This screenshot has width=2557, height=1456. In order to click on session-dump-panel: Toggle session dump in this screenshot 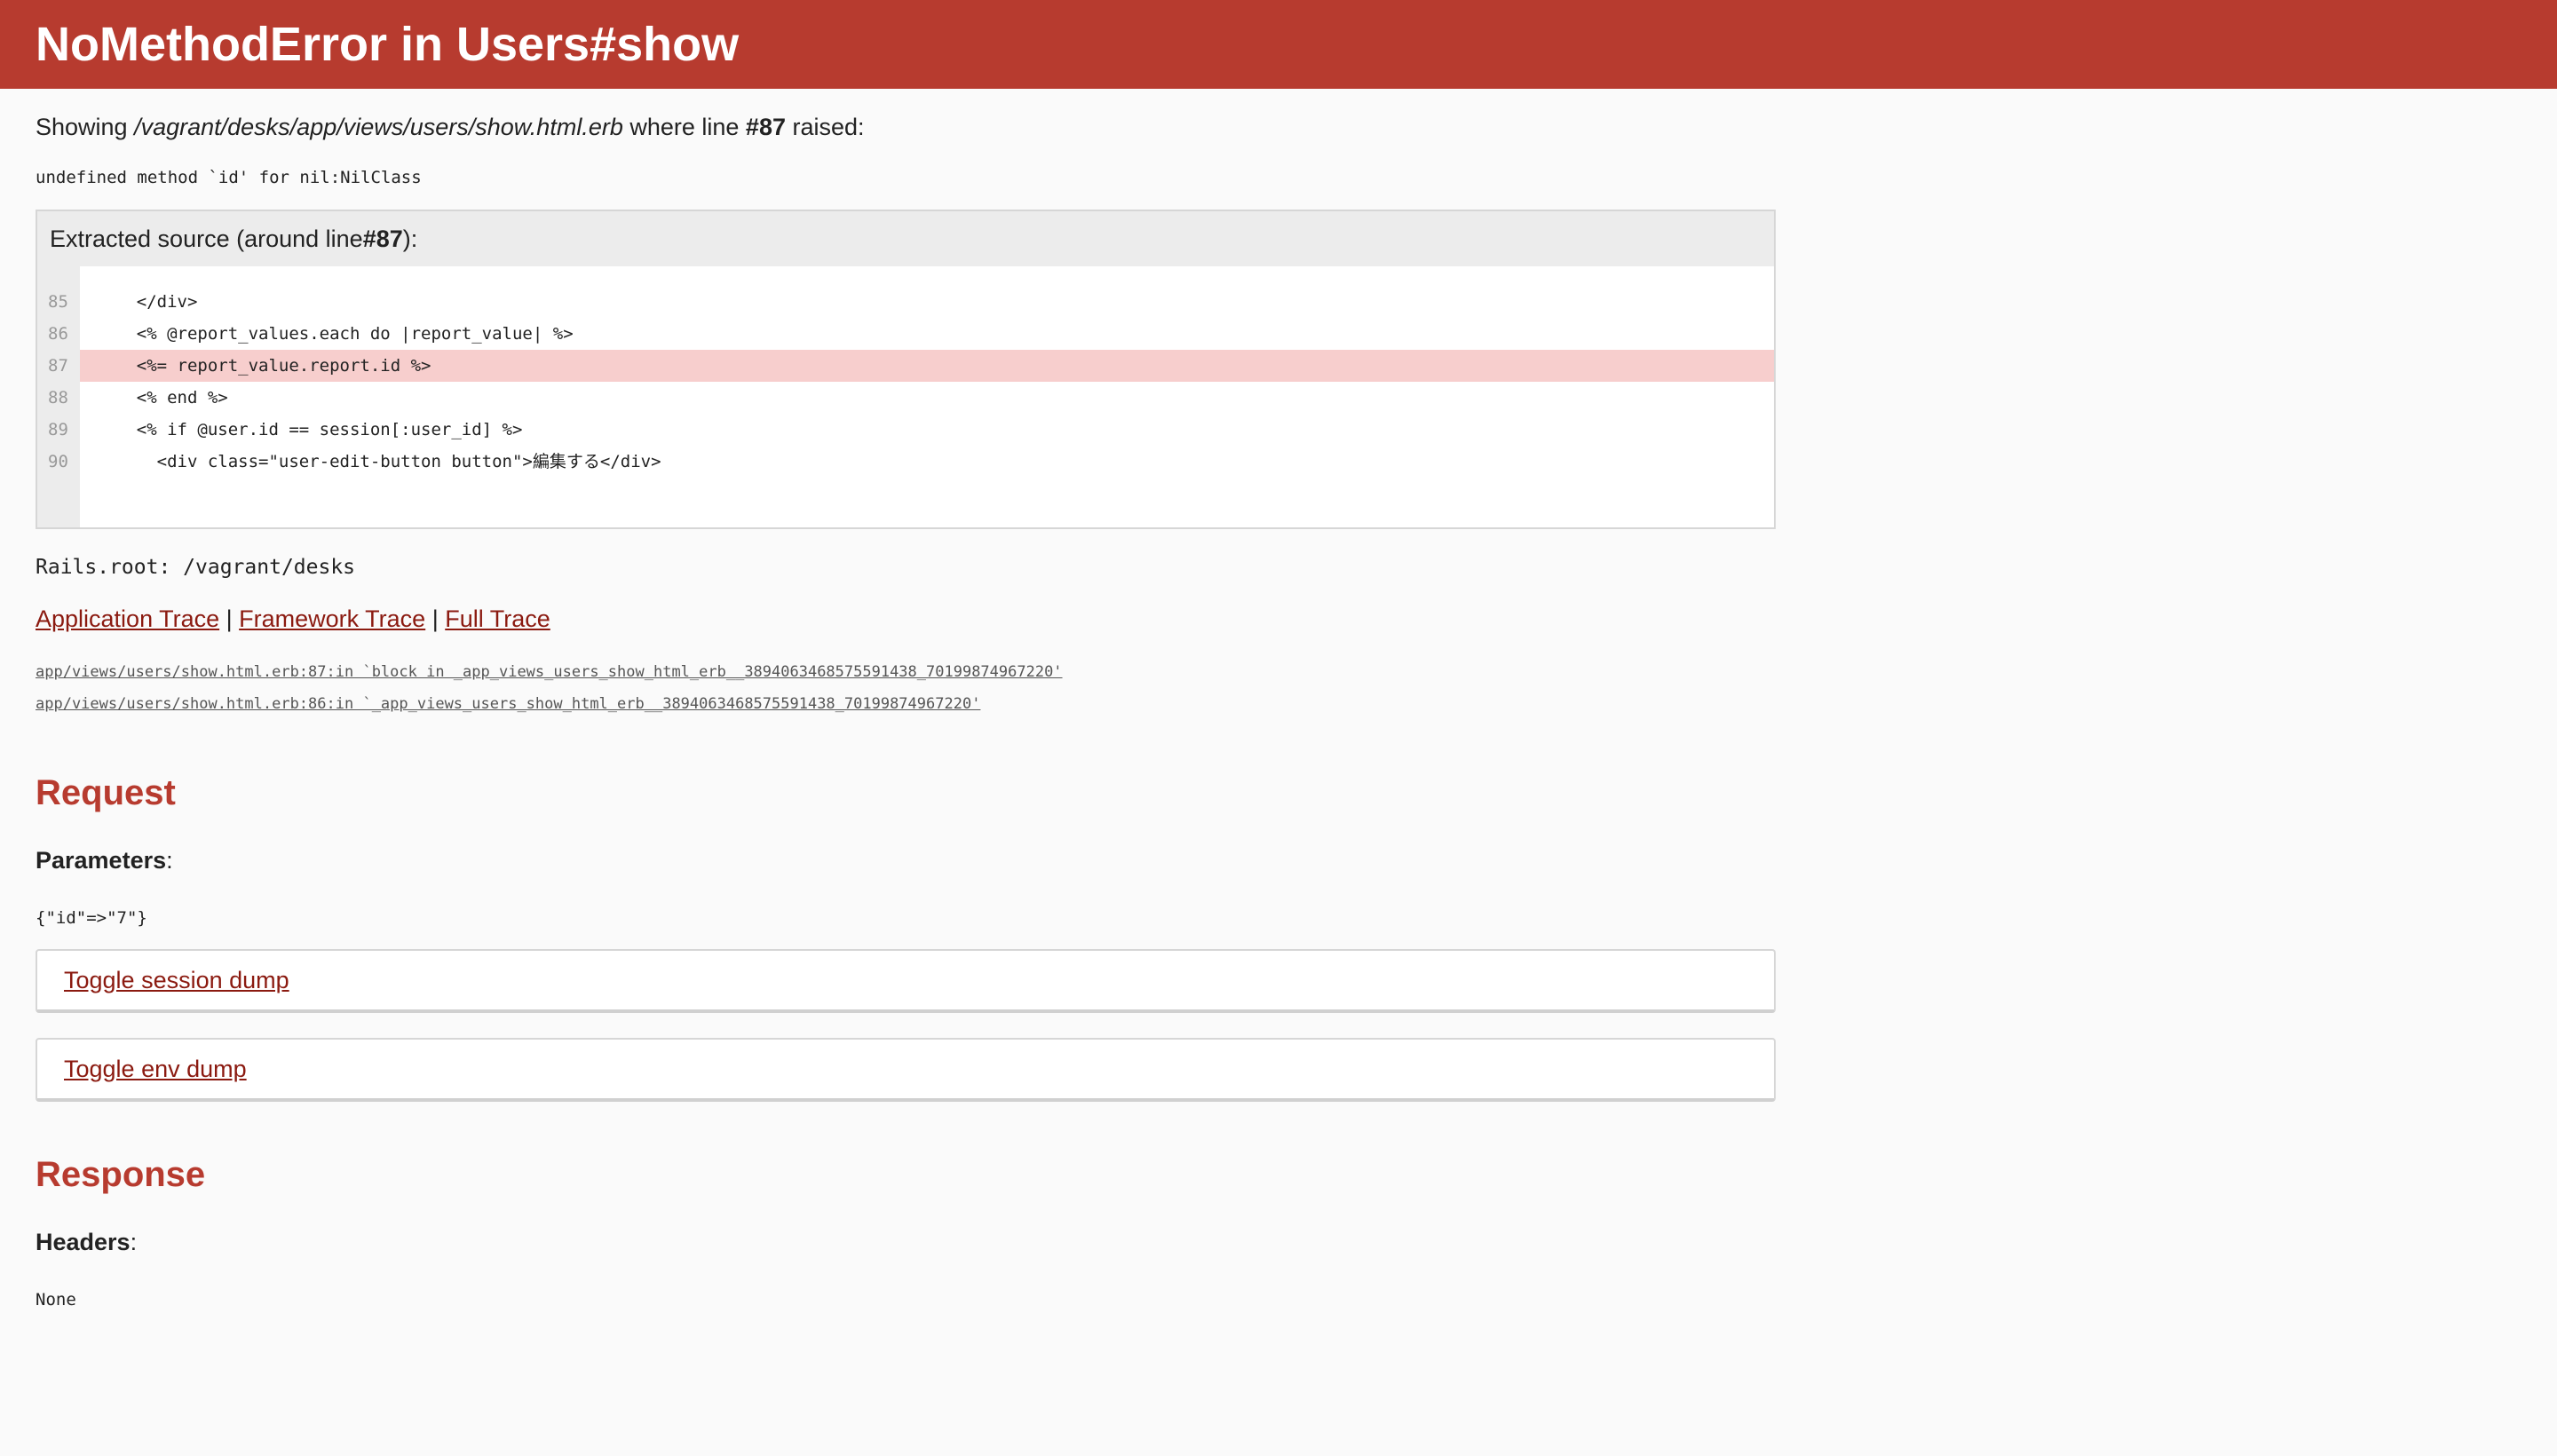, I will do `click(906, 981)`.